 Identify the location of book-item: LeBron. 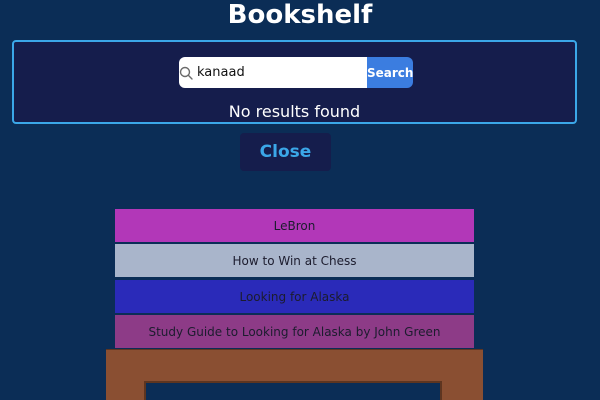
(294, 225).